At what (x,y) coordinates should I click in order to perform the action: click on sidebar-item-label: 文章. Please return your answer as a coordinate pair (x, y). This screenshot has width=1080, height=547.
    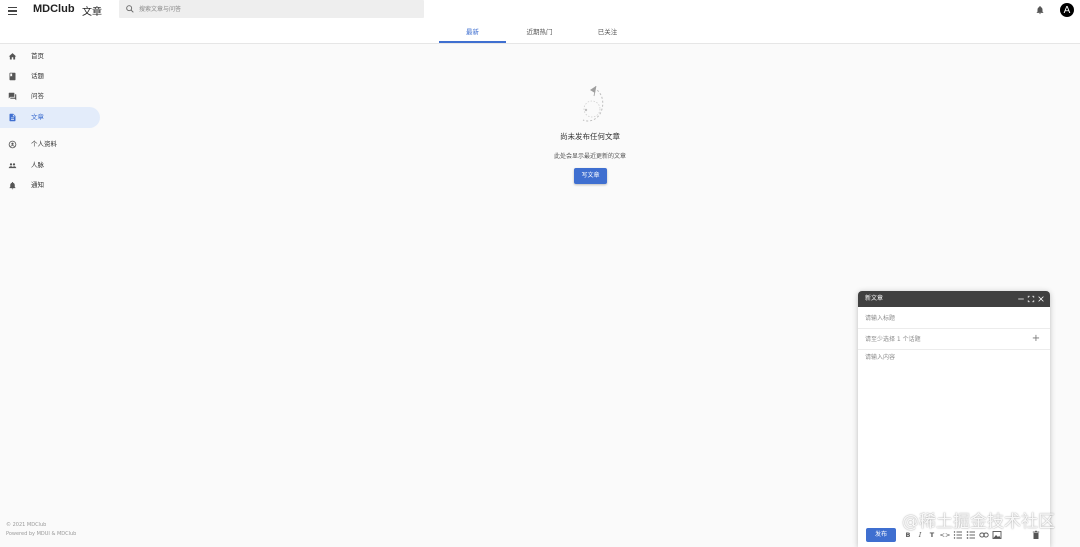
    Looking at the image, I should click on (37, 117).